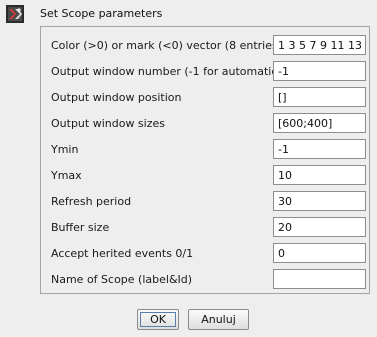  I want to click on herited-events-input, so click(319, 253).